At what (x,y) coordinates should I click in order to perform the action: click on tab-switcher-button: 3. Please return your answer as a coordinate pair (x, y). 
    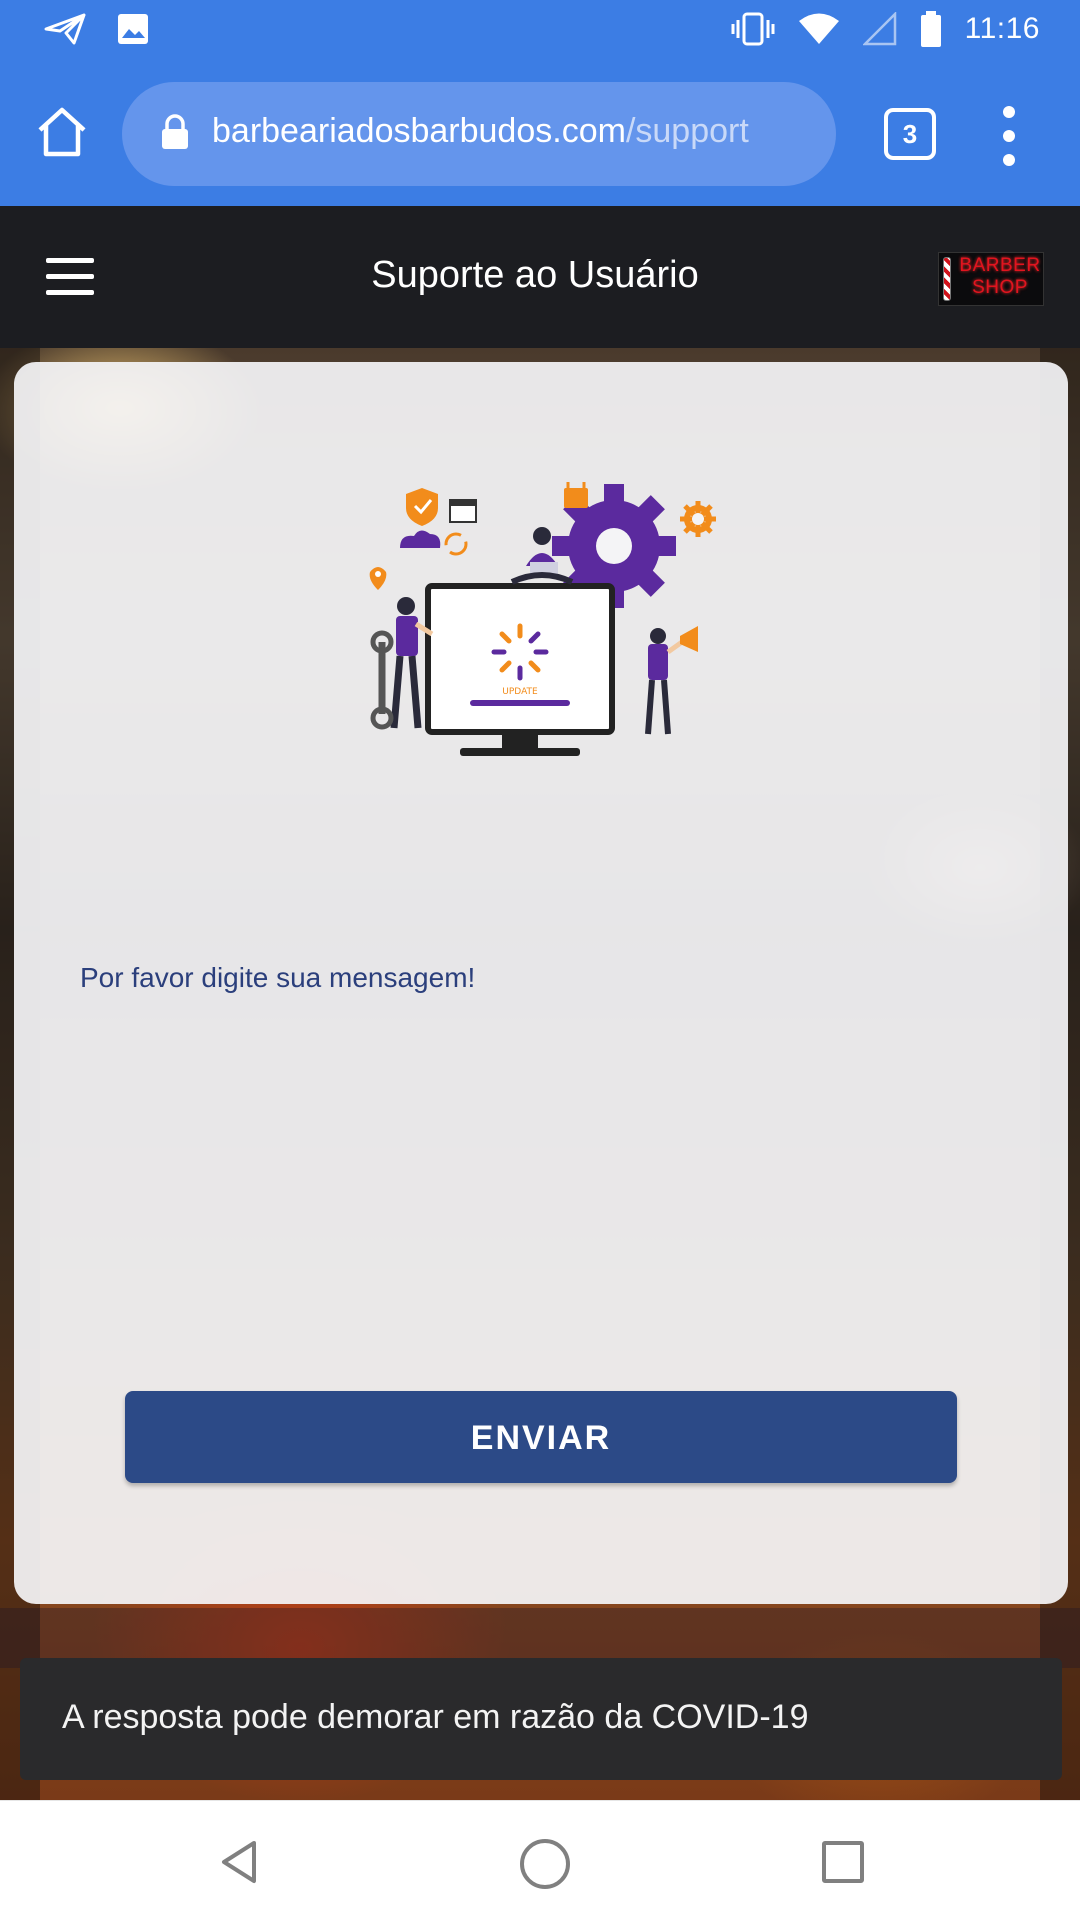
    Looking at the image, I should click on (910, 134).